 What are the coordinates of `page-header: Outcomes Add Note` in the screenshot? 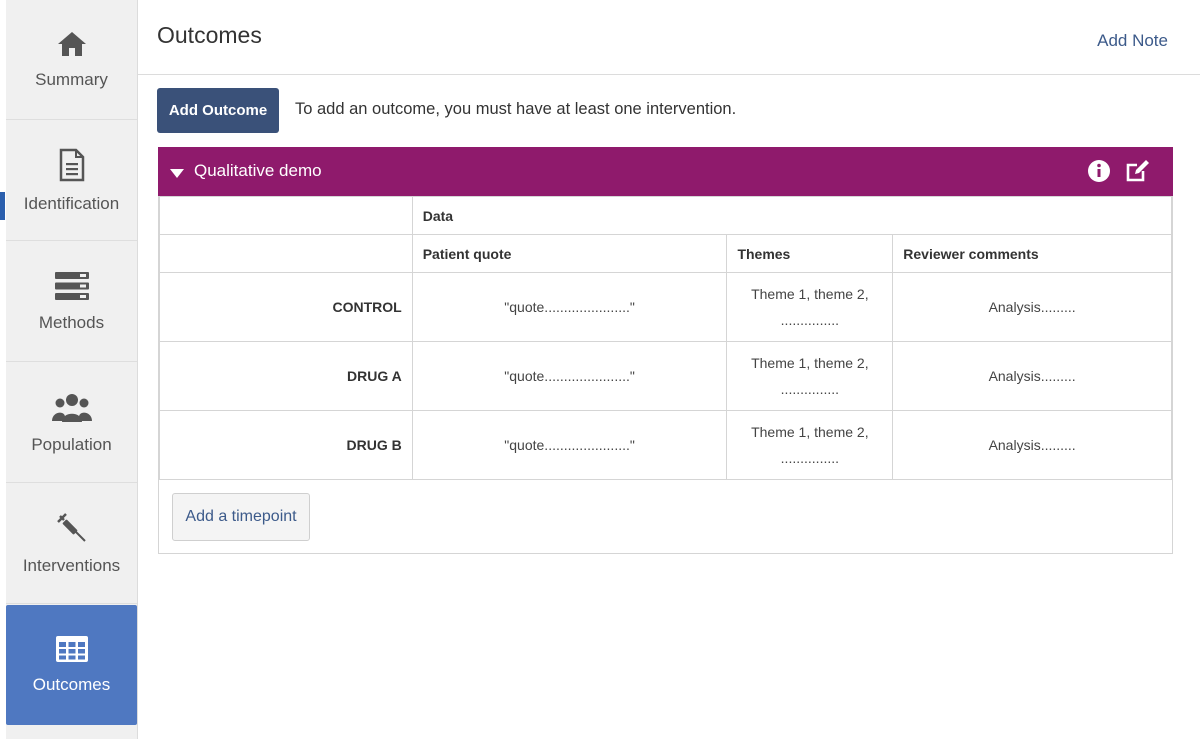 It's located at (668, 37).